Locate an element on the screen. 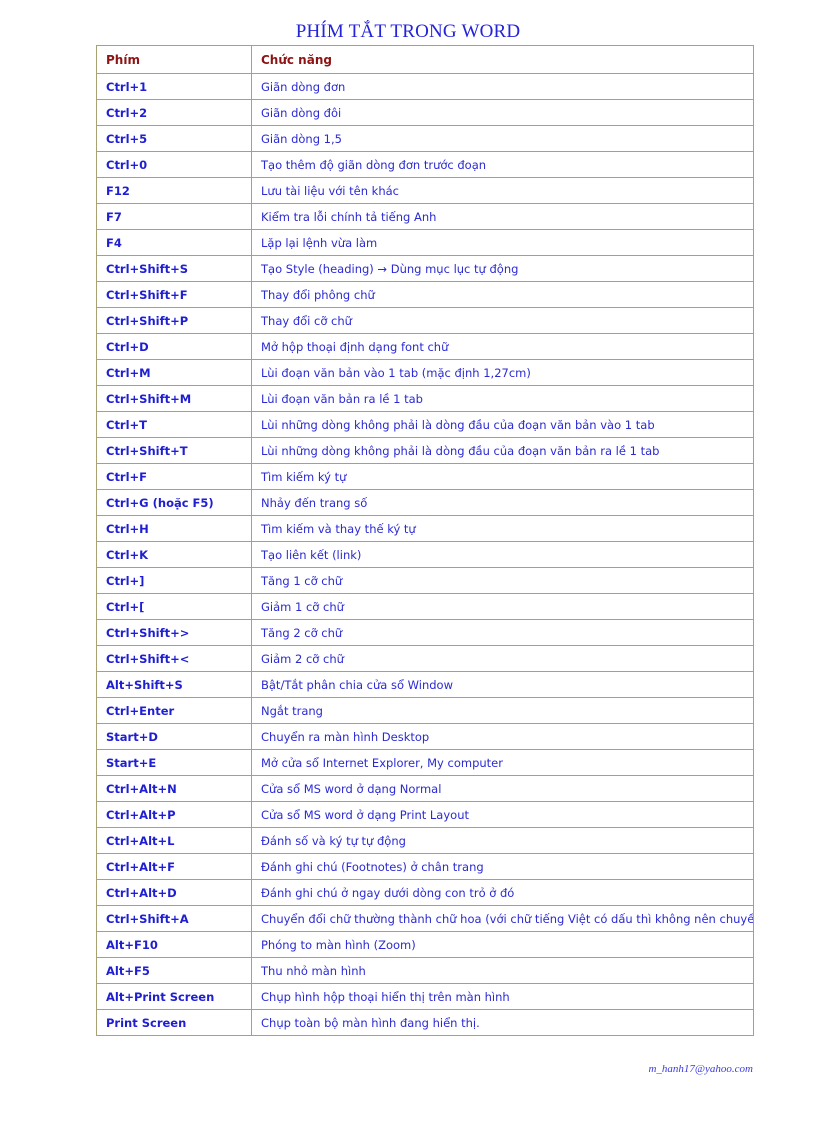 Image resolution: width=816 pixels, height=1123 pixels. shortcut-key-cell: Ctrl+M is located at coordinates (174, 372).